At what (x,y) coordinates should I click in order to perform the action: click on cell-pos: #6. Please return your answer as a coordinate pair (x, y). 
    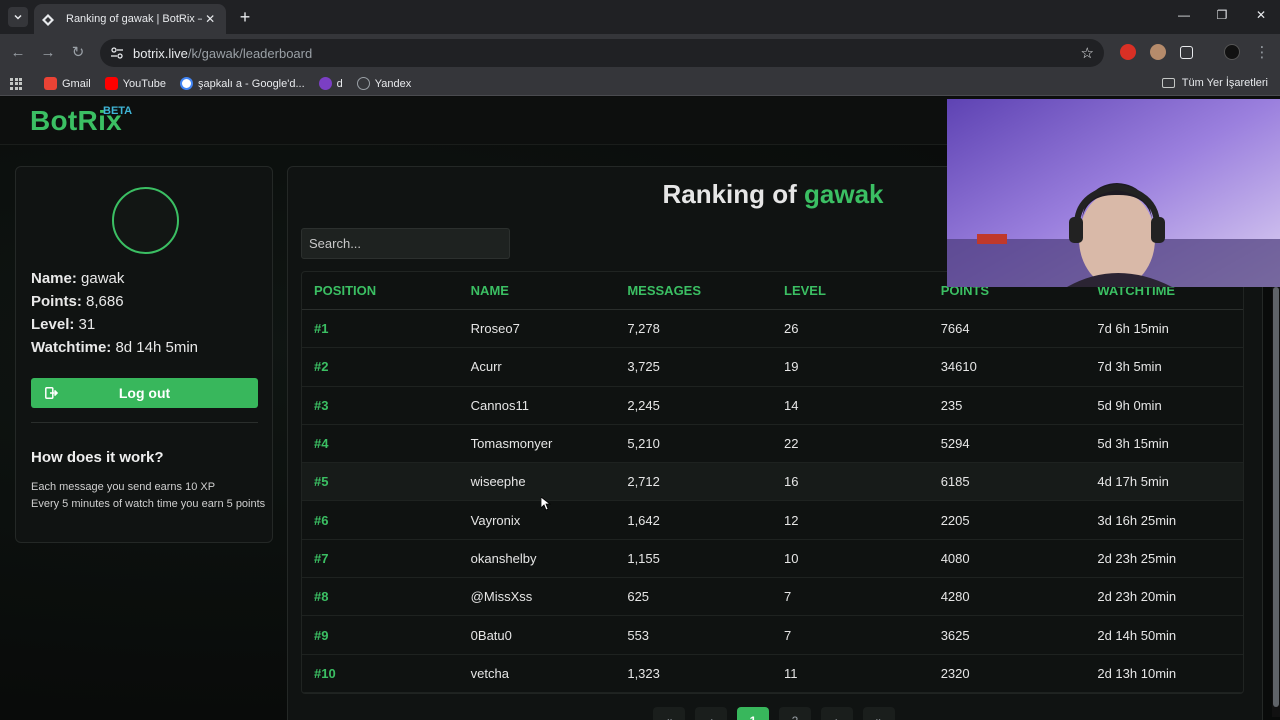
    Looking at the image, I should click on (321, 520).